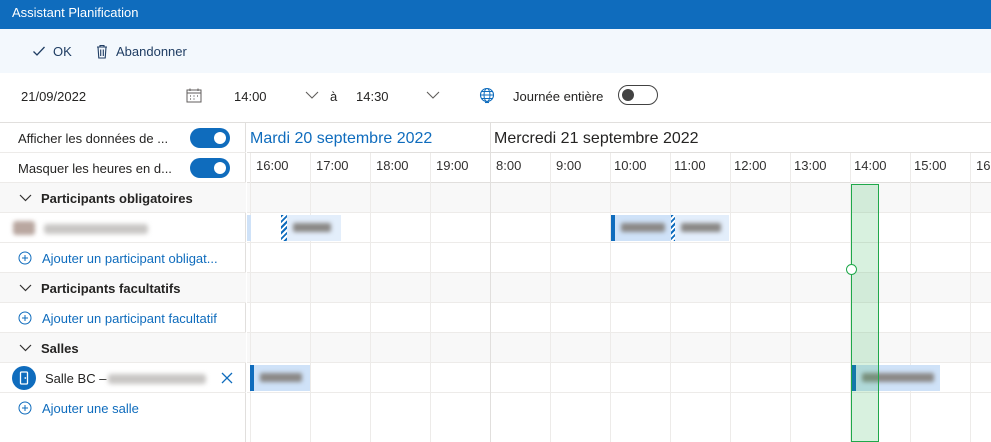 Image resolution: width=991 pixels, height=442 pixels. Describe the element at coordinates (750, 165) in the screenshot. I see `hour-label: 12:00` at that location.